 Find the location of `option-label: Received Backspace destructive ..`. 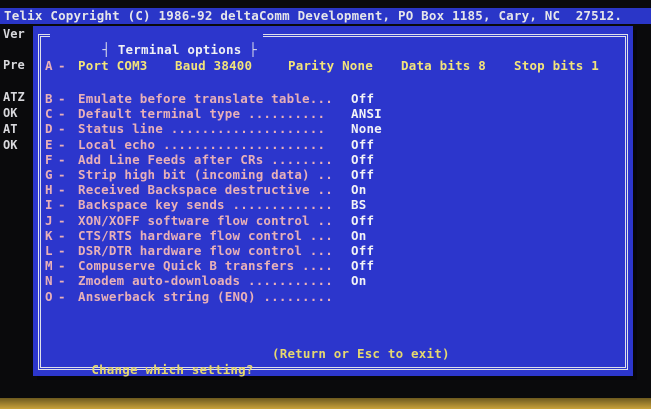

option-label: Received Backspace destructive .. is located at coordinates (205, 190).